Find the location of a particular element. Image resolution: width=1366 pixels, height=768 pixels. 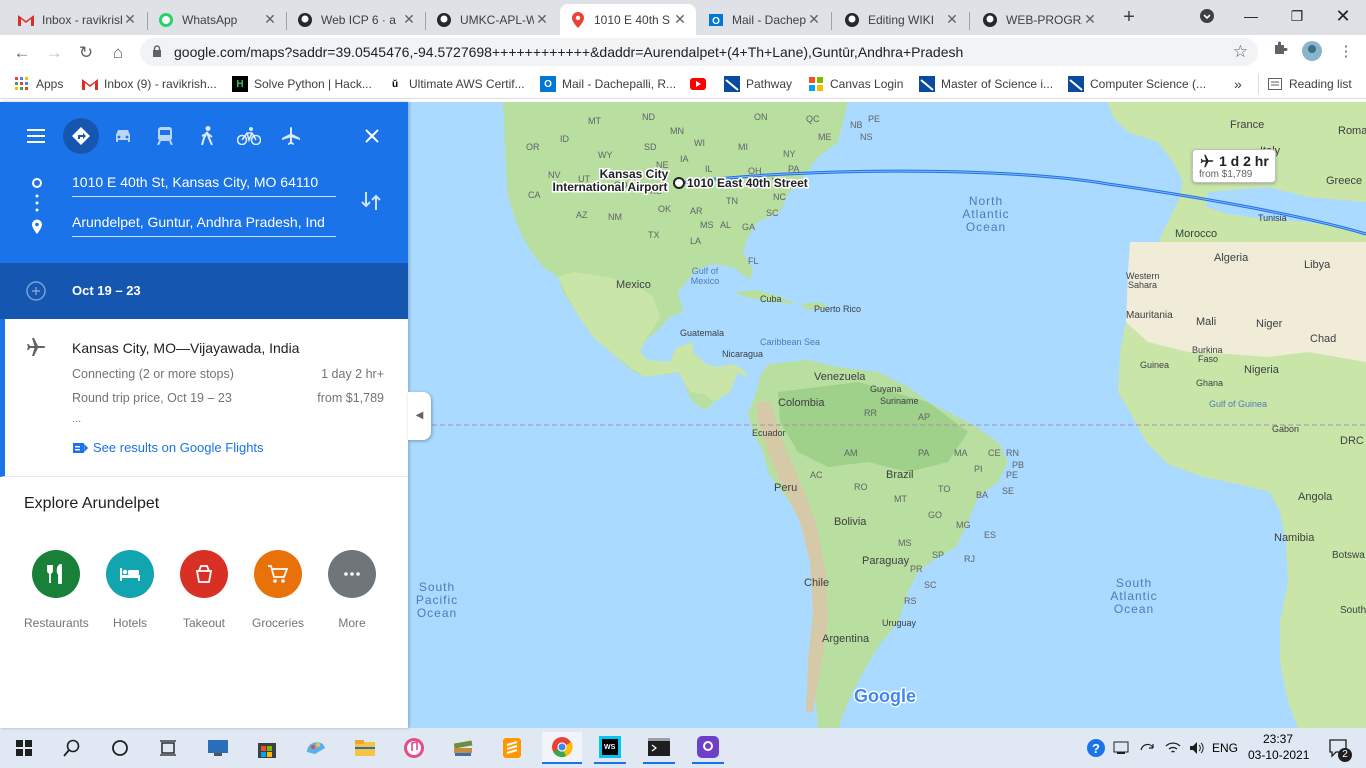

add-date-icon is located at coordinates (36, 291).